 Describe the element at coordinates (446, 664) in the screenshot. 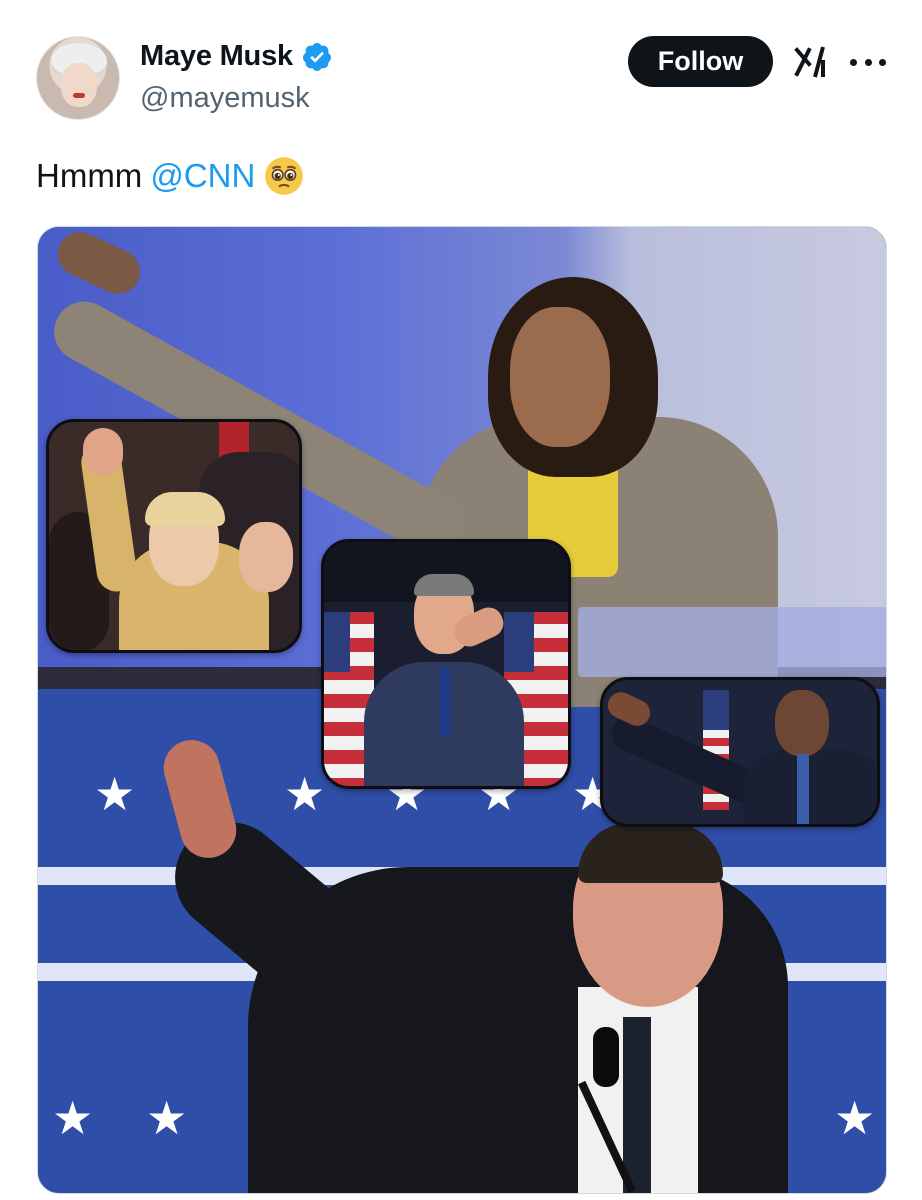

I see `inset-photo-center` at that location.